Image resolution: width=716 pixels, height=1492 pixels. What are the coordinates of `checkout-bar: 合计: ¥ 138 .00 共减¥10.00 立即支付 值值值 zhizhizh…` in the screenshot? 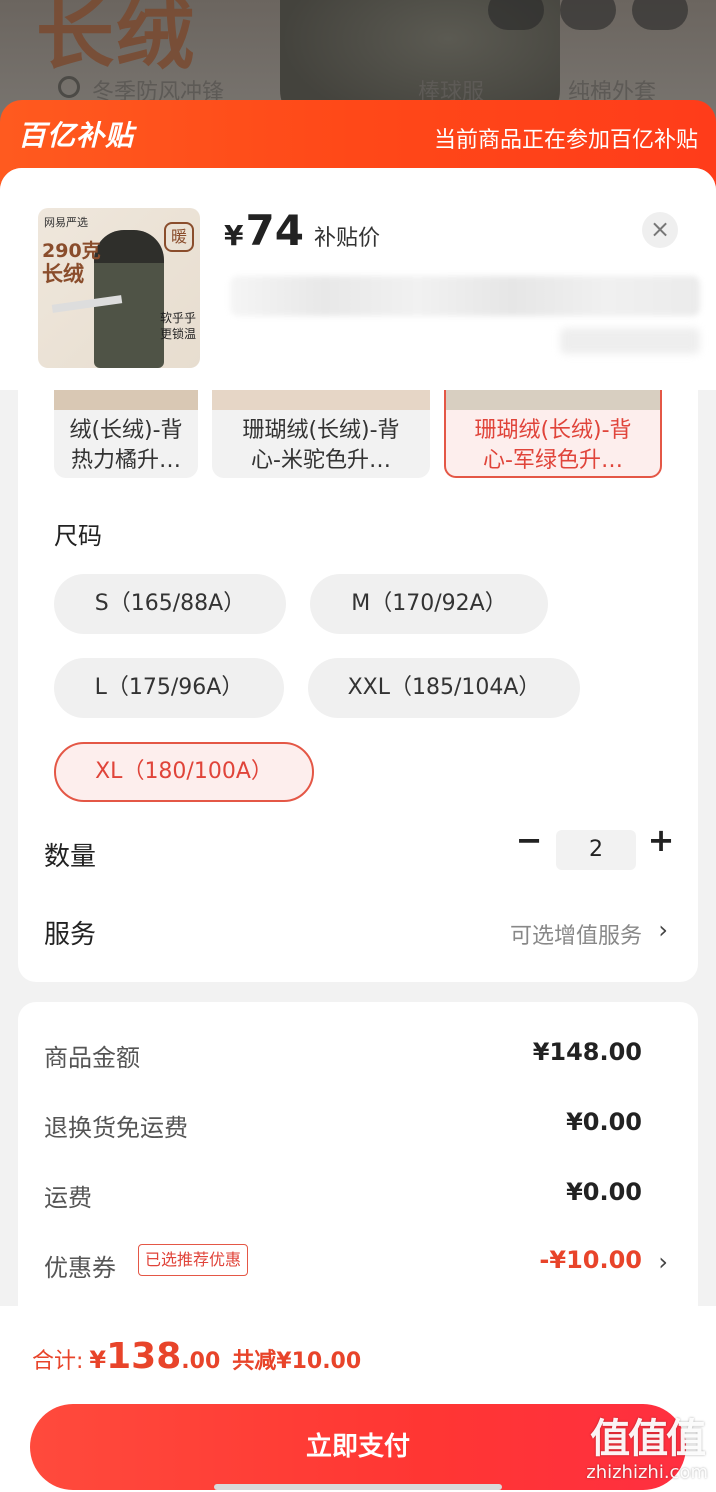 It's located at (358, 1399).